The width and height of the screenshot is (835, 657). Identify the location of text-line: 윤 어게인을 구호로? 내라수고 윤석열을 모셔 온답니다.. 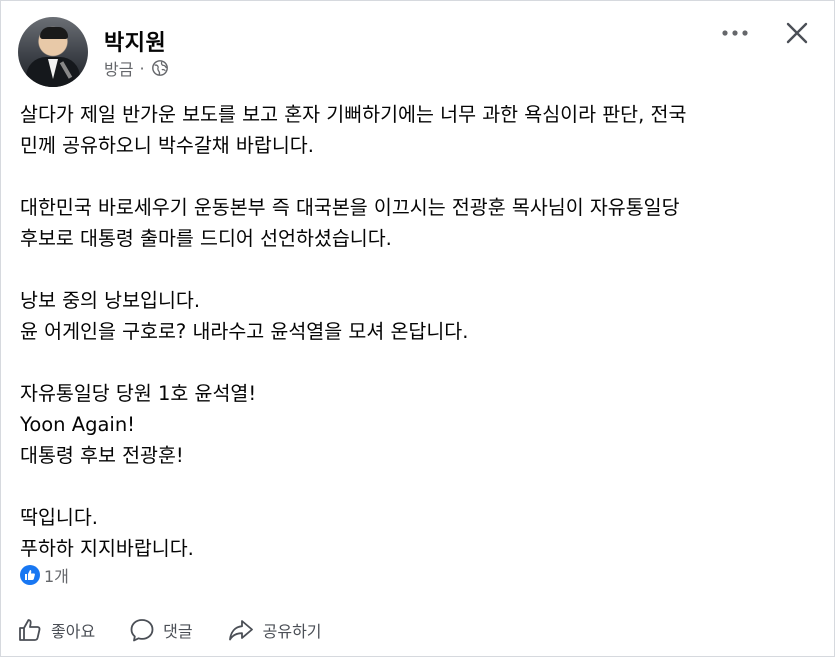
(244, 331).